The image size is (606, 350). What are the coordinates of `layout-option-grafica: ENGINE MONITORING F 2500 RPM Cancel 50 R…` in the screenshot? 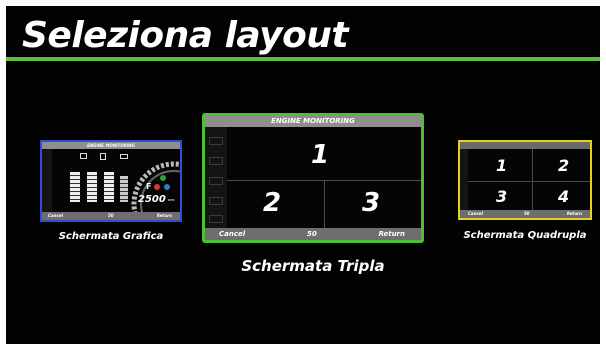 It's located at (111, 195).